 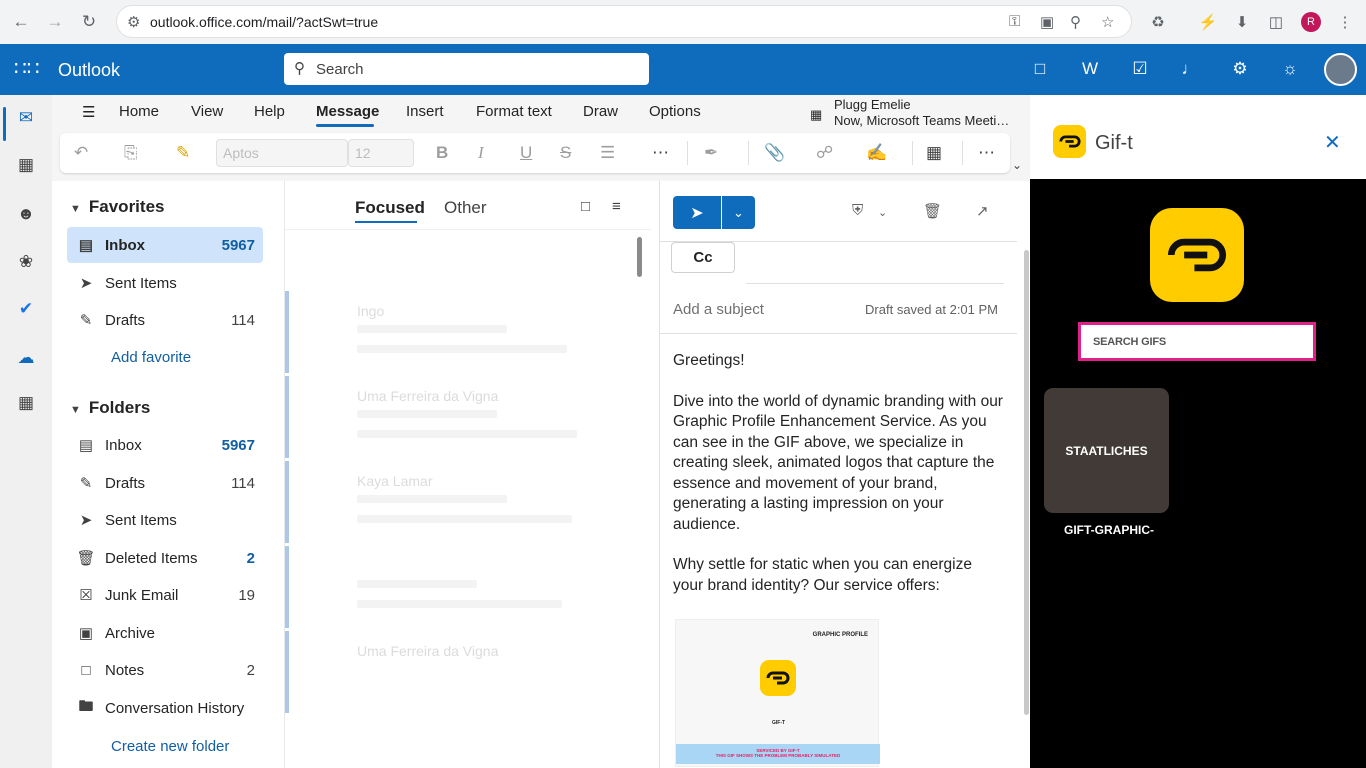 I want to click on more-apps-icon: ▦, so click(x=26, y=403).